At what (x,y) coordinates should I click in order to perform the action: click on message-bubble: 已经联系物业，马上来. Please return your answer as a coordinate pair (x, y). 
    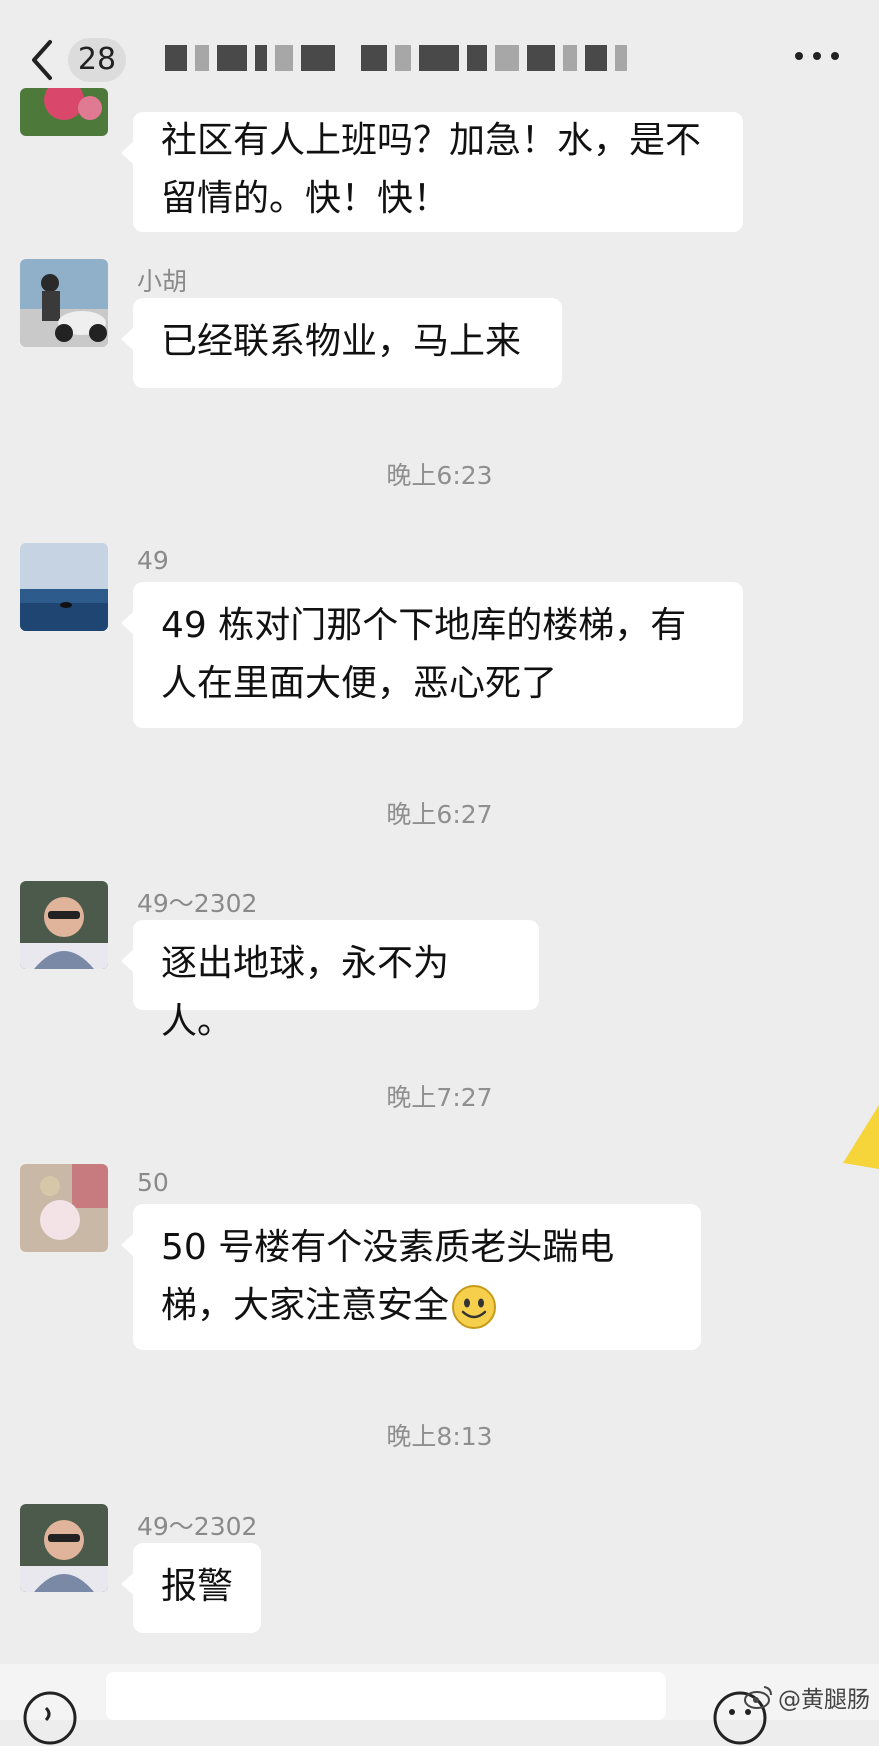
    Looking at the image, I should click on (341, 343).